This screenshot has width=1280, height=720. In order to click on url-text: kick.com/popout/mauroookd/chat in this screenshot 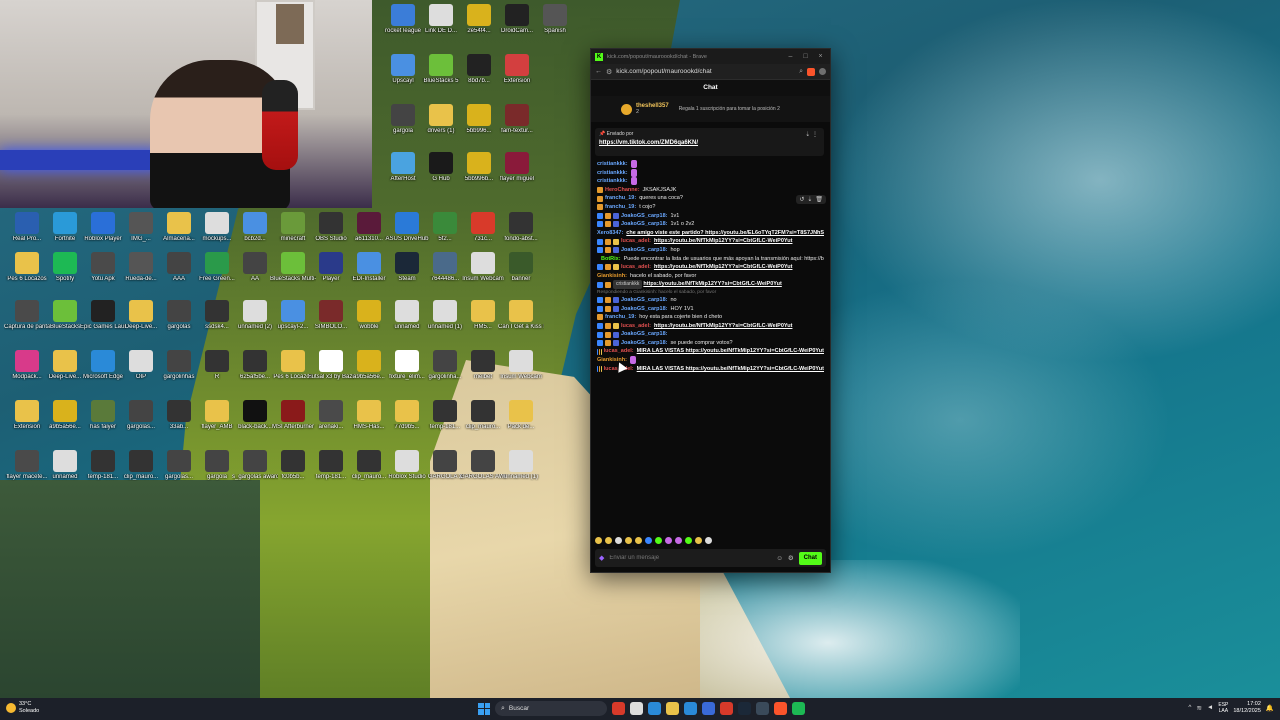, I will do `click(705, 71)`.